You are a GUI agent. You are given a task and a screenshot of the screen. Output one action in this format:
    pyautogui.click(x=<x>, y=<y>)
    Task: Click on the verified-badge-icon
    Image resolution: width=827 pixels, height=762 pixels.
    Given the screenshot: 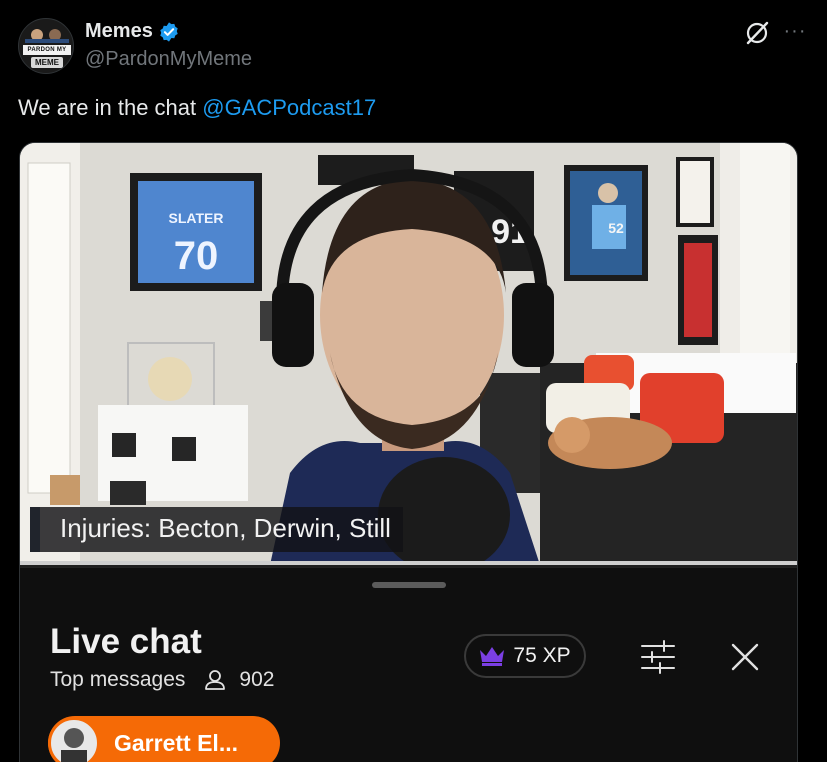 What is the action you would take?
    pyautogui.click(x=169, y=32)
    